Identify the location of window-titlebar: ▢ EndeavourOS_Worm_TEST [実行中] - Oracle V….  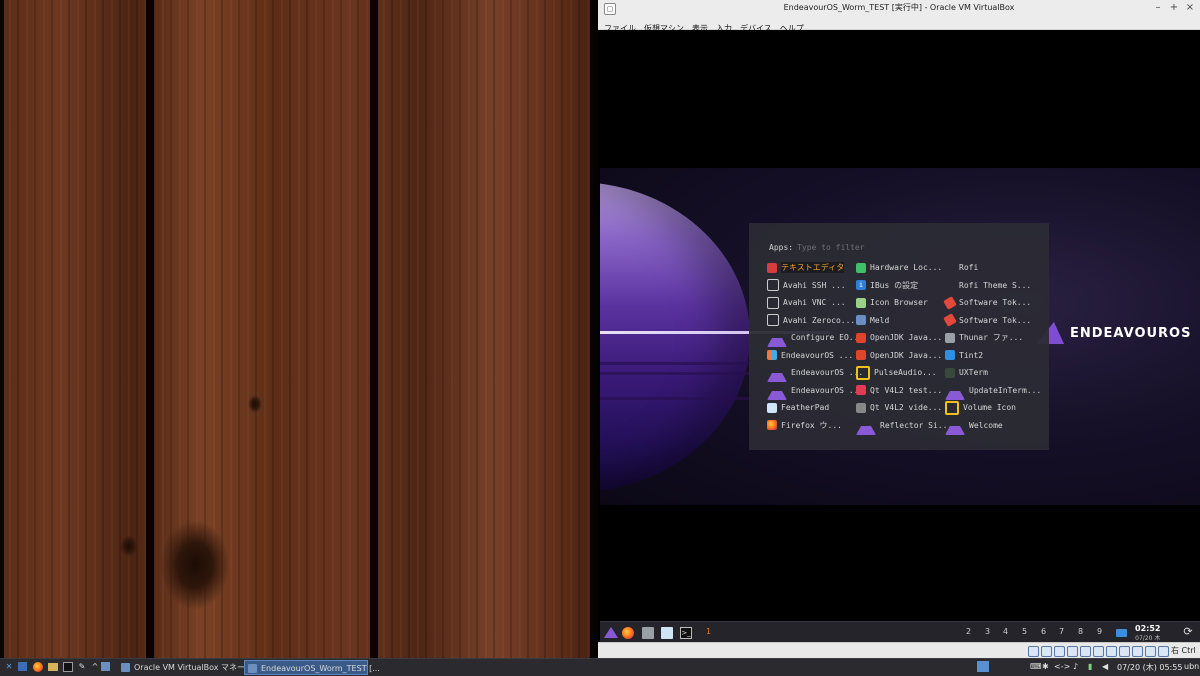
(899, 8).